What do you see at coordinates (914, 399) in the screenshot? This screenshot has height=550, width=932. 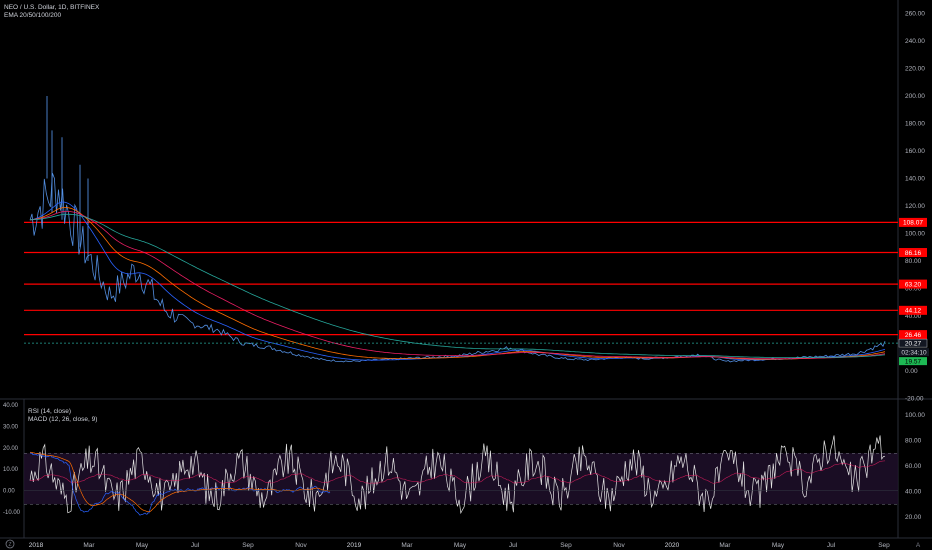 I see `price-axis-tick: -20.00` at bounding box center [914, 399].